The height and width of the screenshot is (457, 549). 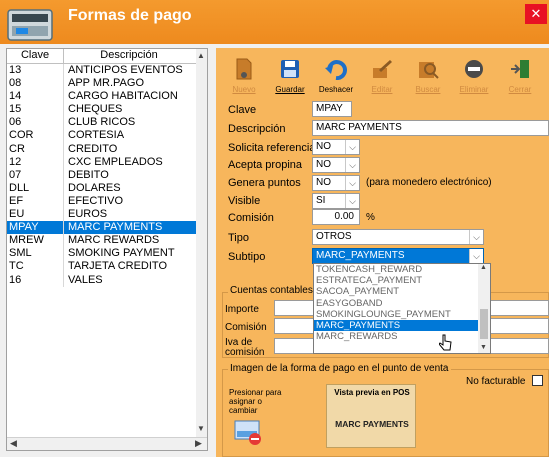 What do you see at coordinates (290, 89) in the screenshot?
I see `guardar-label: Guardar` at bounding box center [290, 89].